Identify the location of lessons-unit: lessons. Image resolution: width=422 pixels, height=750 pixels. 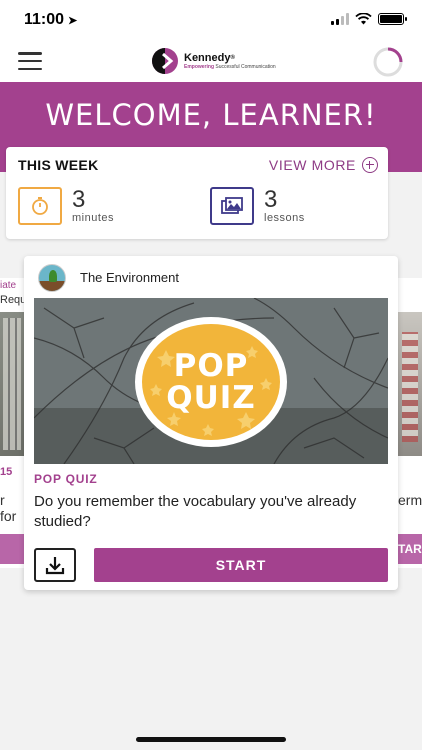
(284, 218).